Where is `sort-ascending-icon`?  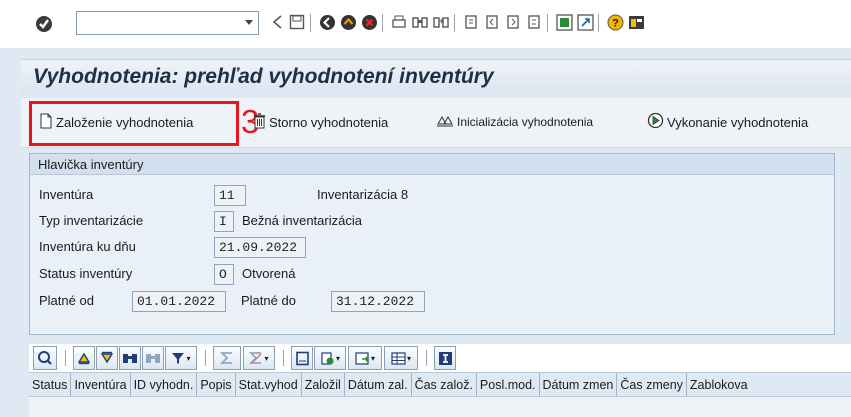
sort-ascending-icon is located at coordinates (84, 358).